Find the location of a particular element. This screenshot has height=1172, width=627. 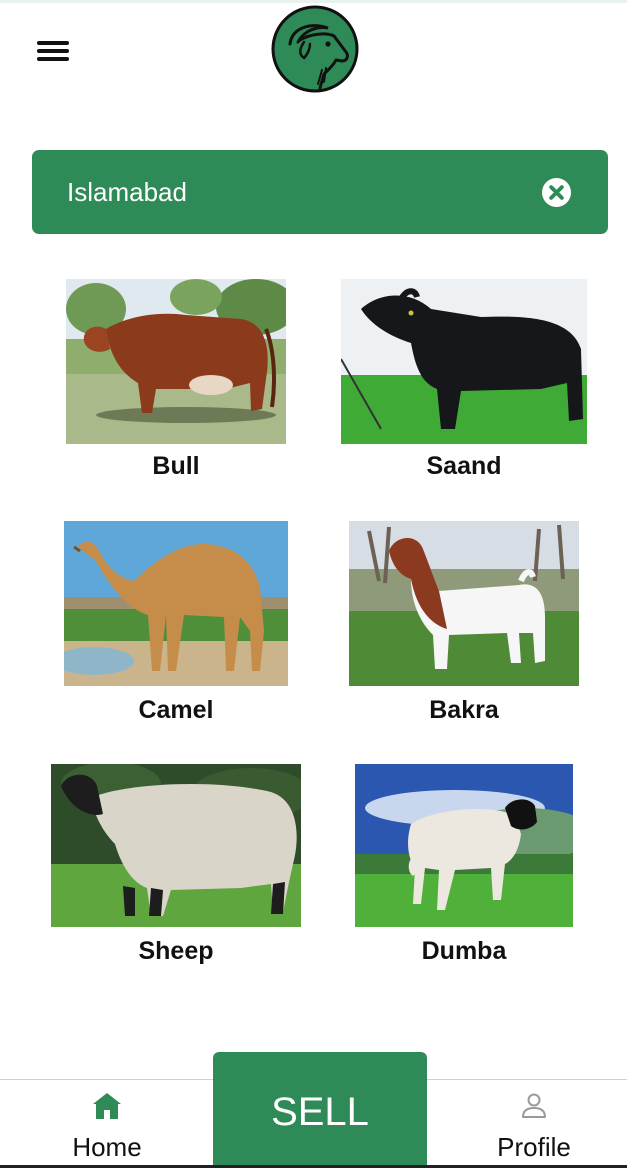

location-search-bar: Islamabad is located at coordinates (320, 192).